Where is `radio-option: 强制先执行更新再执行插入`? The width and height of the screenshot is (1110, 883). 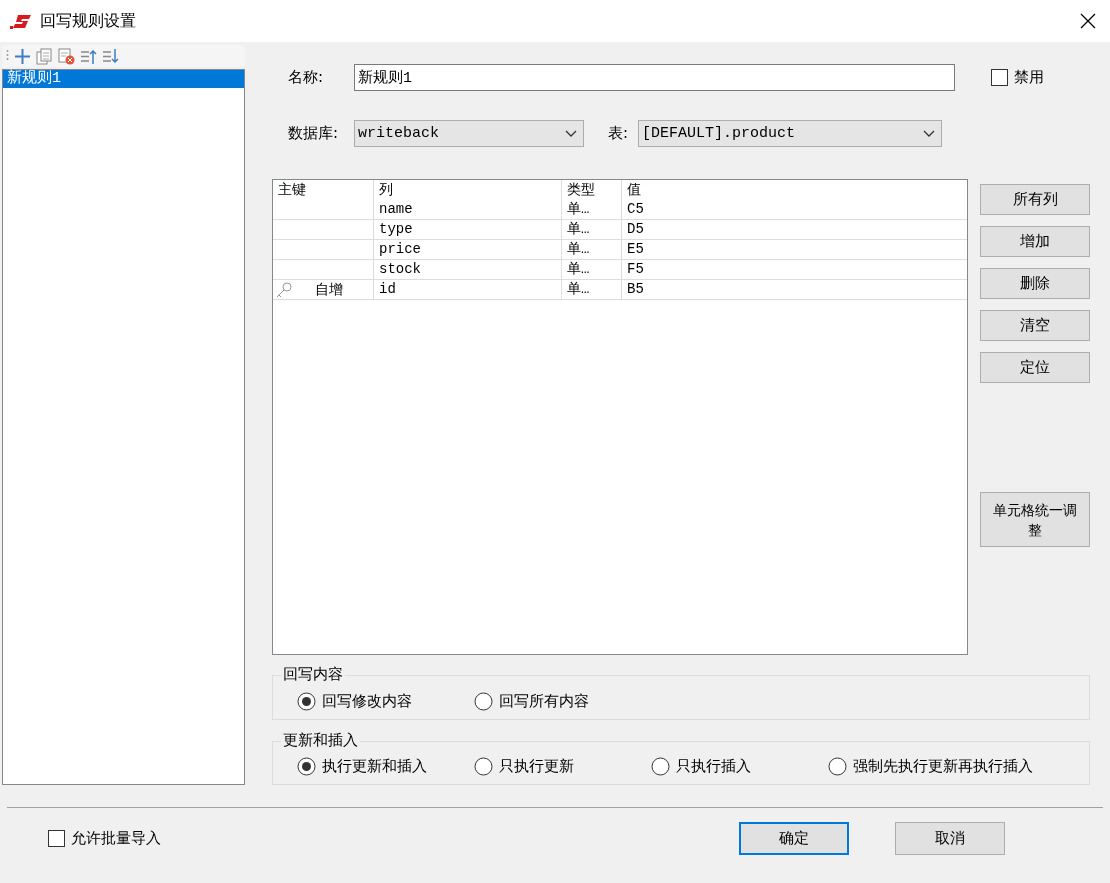
radio-option: 强制先执行更新再执行插入 is located at coordinates (930, 767).